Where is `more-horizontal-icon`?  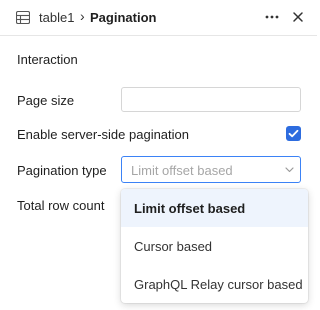
more-horizontal-icon is located at coordinates (272, 17).